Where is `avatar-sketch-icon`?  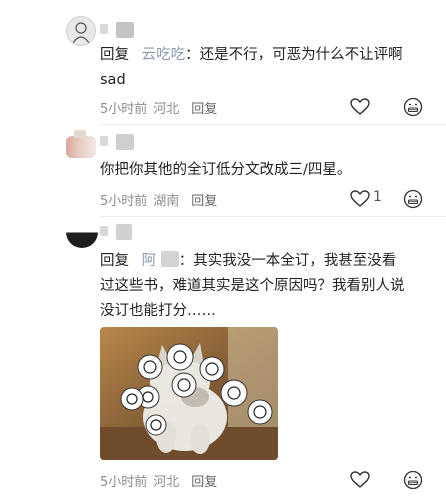 avatar-sketch-icon is located at coordinates (81, 33).